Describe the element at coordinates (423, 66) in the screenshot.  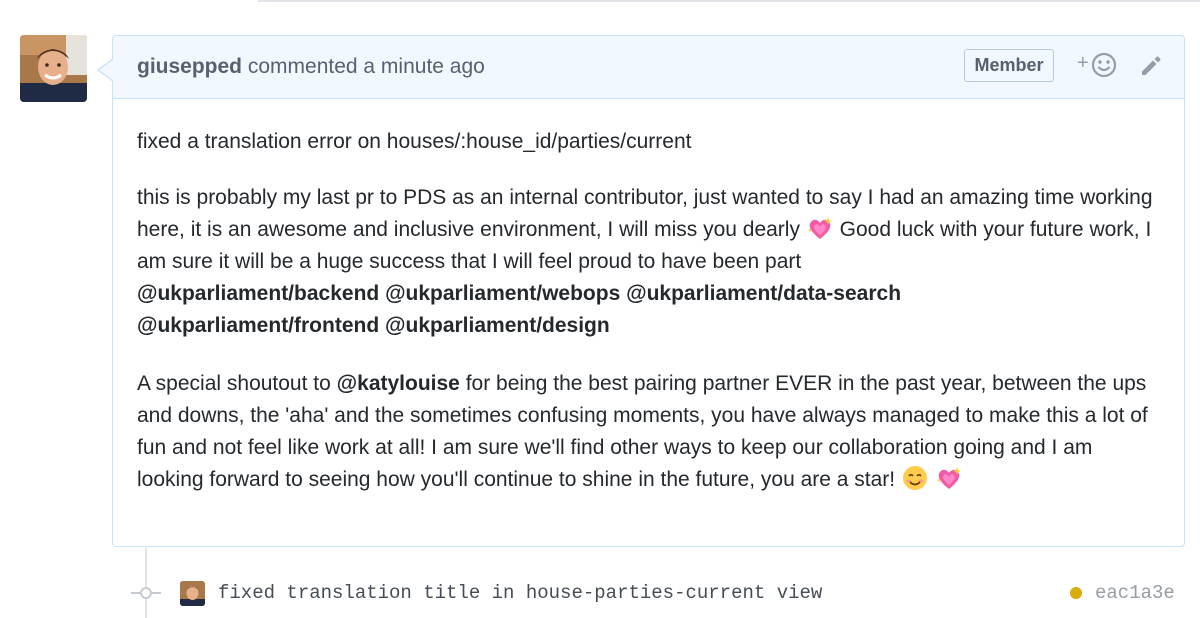
I see `comment-timestamp: a minute ago` at that location.